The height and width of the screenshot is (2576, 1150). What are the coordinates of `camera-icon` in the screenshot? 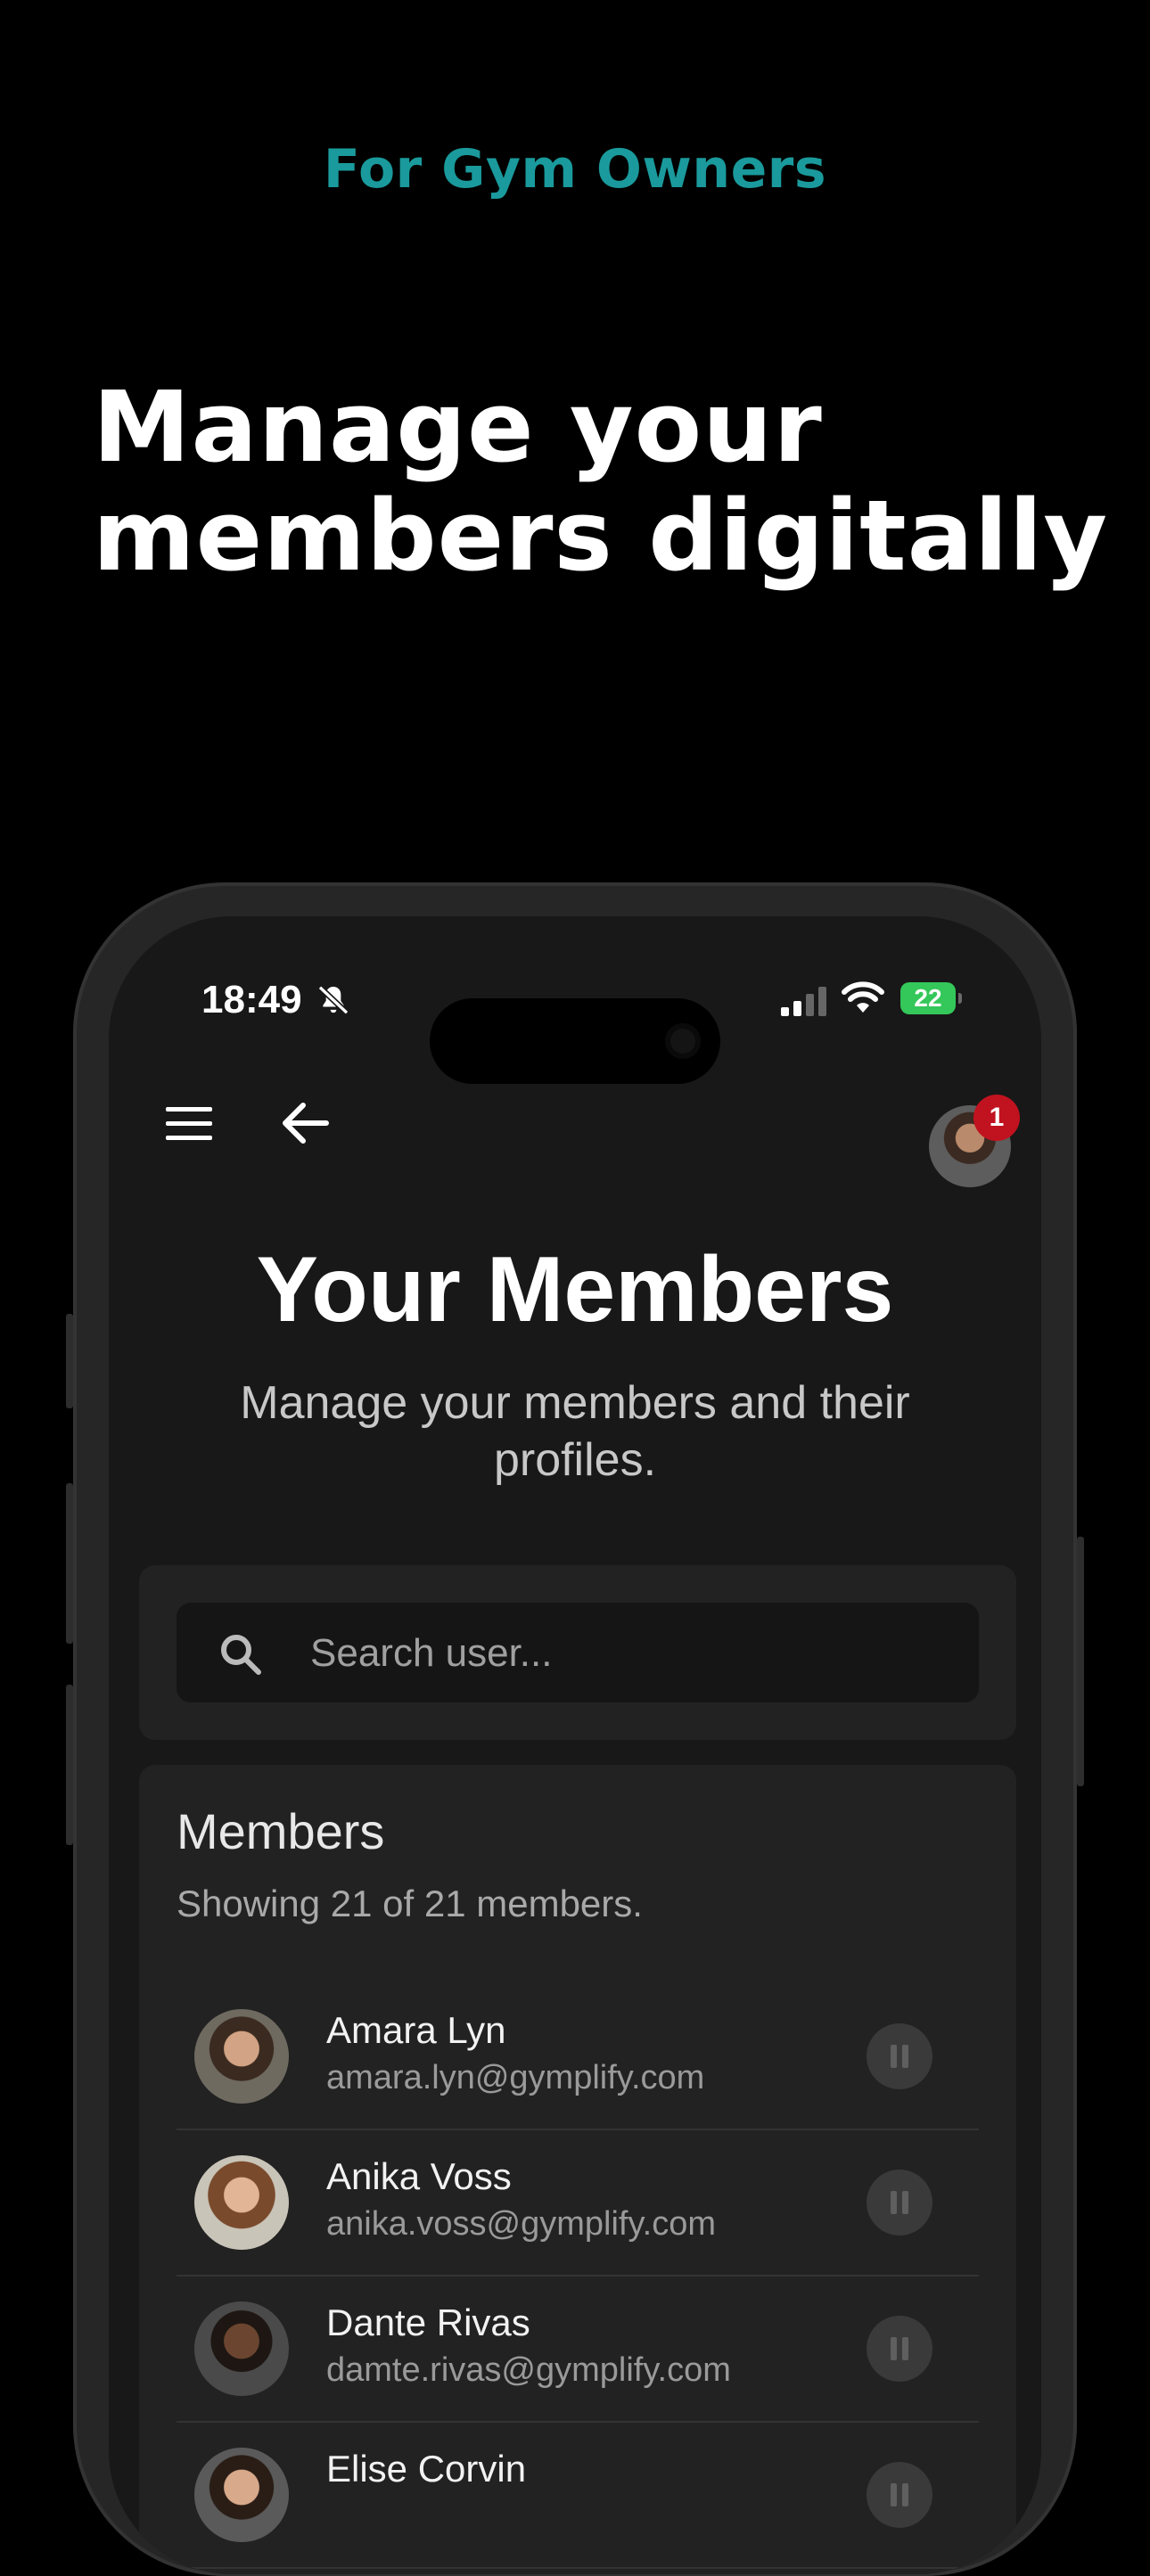 It's located at (683, 1041).